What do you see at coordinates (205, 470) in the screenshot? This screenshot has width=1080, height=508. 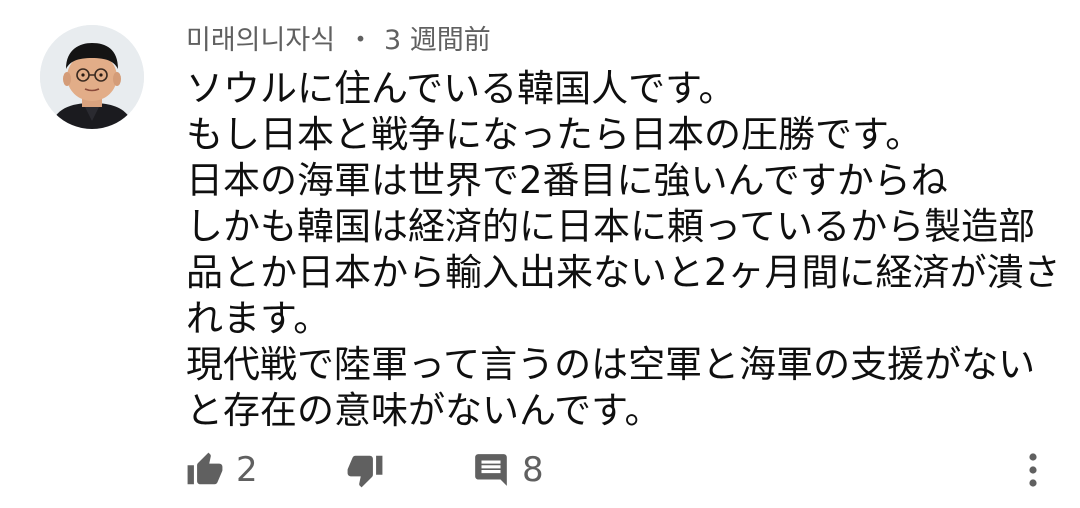 I see `thumbs-up-icon` at bounding box center [205, 470].